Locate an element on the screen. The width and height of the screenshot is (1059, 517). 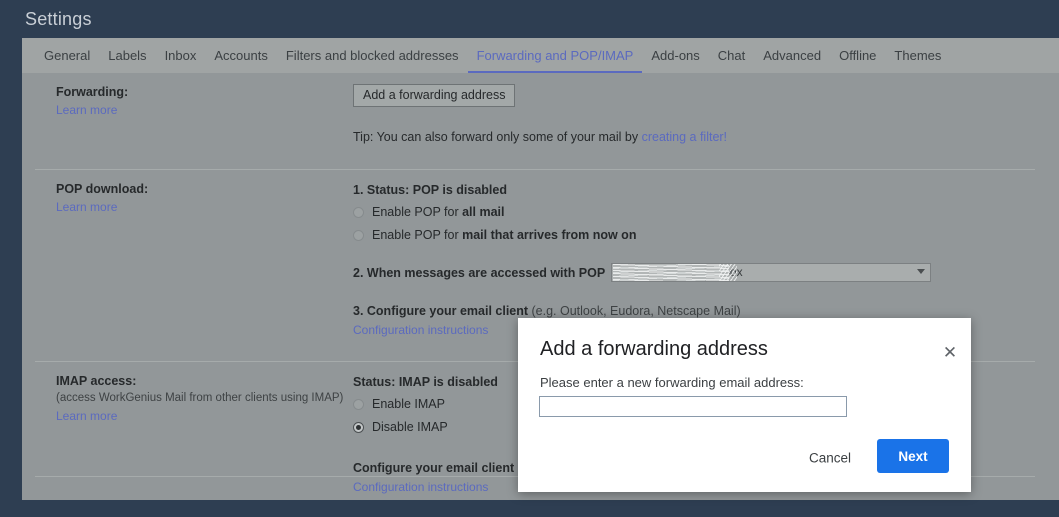
pop-learn-more-link: Learn more is located at coordinates (86, 207).